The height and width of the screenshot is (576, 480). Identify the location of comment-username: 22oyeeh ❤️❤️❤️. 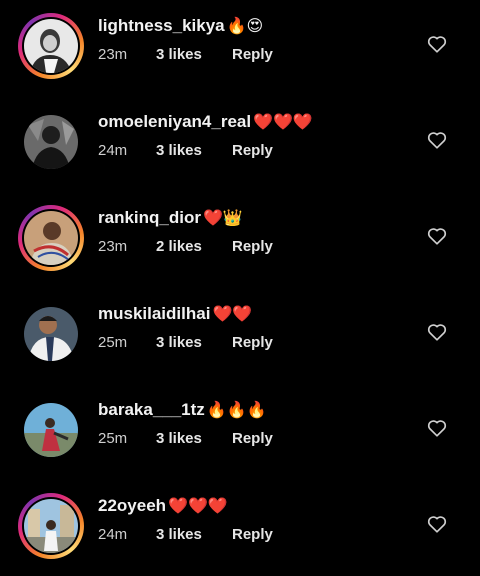
(163, 506).